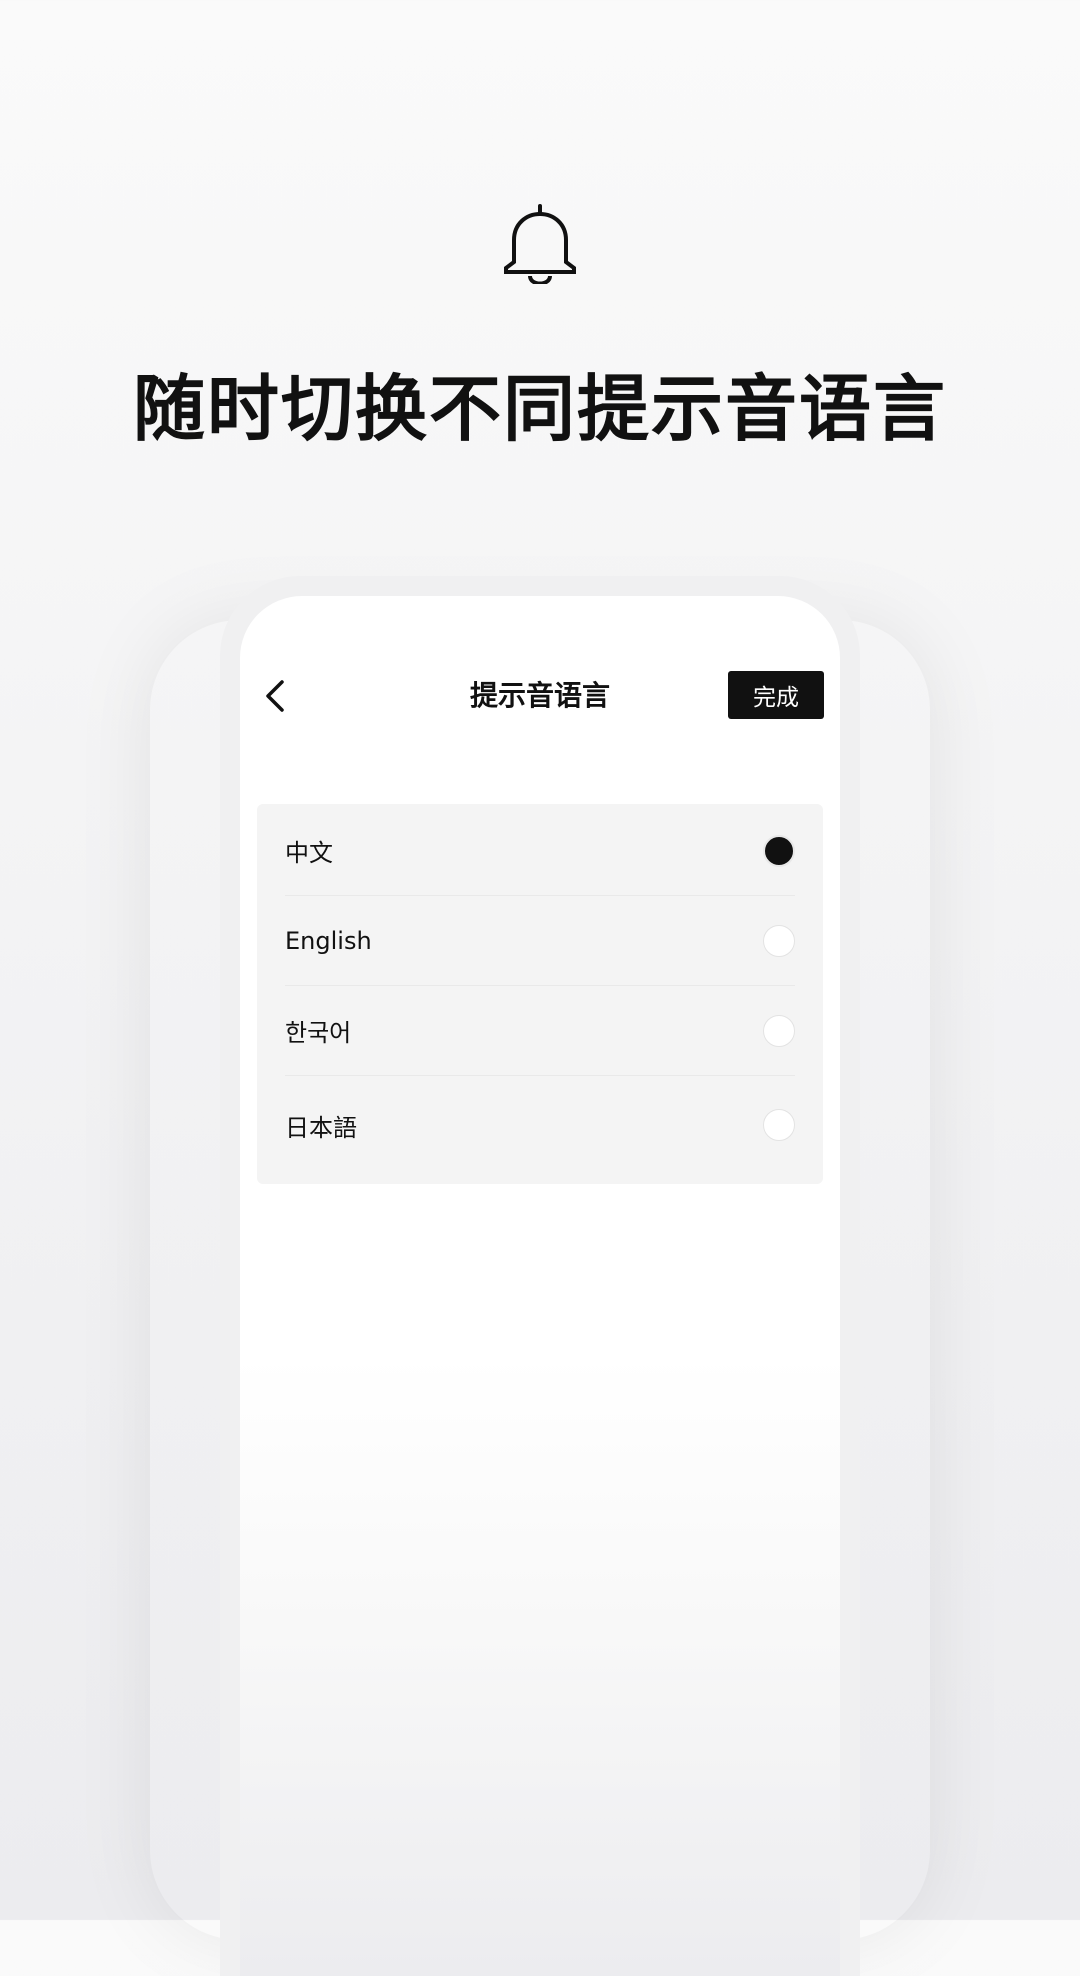 The image size is (1080, 1976). What do you see at coordinates (779, 850) in the screenshot?
I see `radio-selected` at bounding box center [779, 850].